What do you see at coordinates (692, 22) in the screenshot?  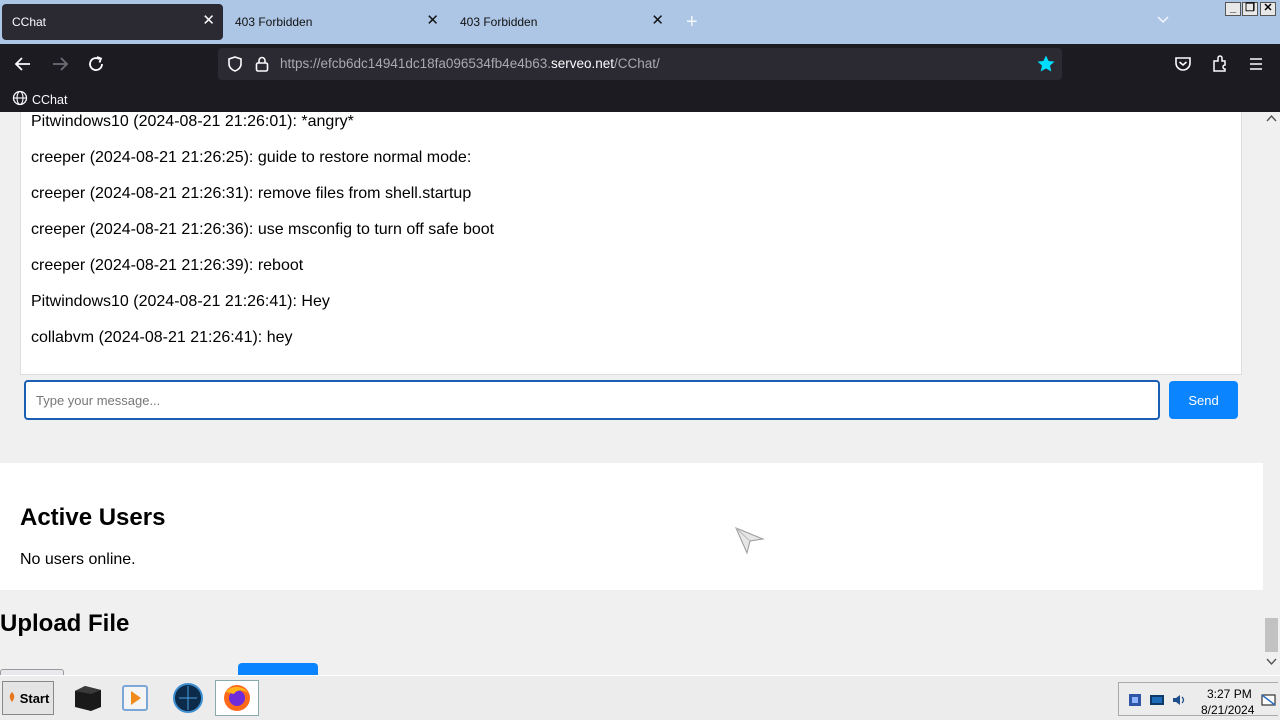 I see `new-tab-plus-icon: +` at bounding box center [692, 22].